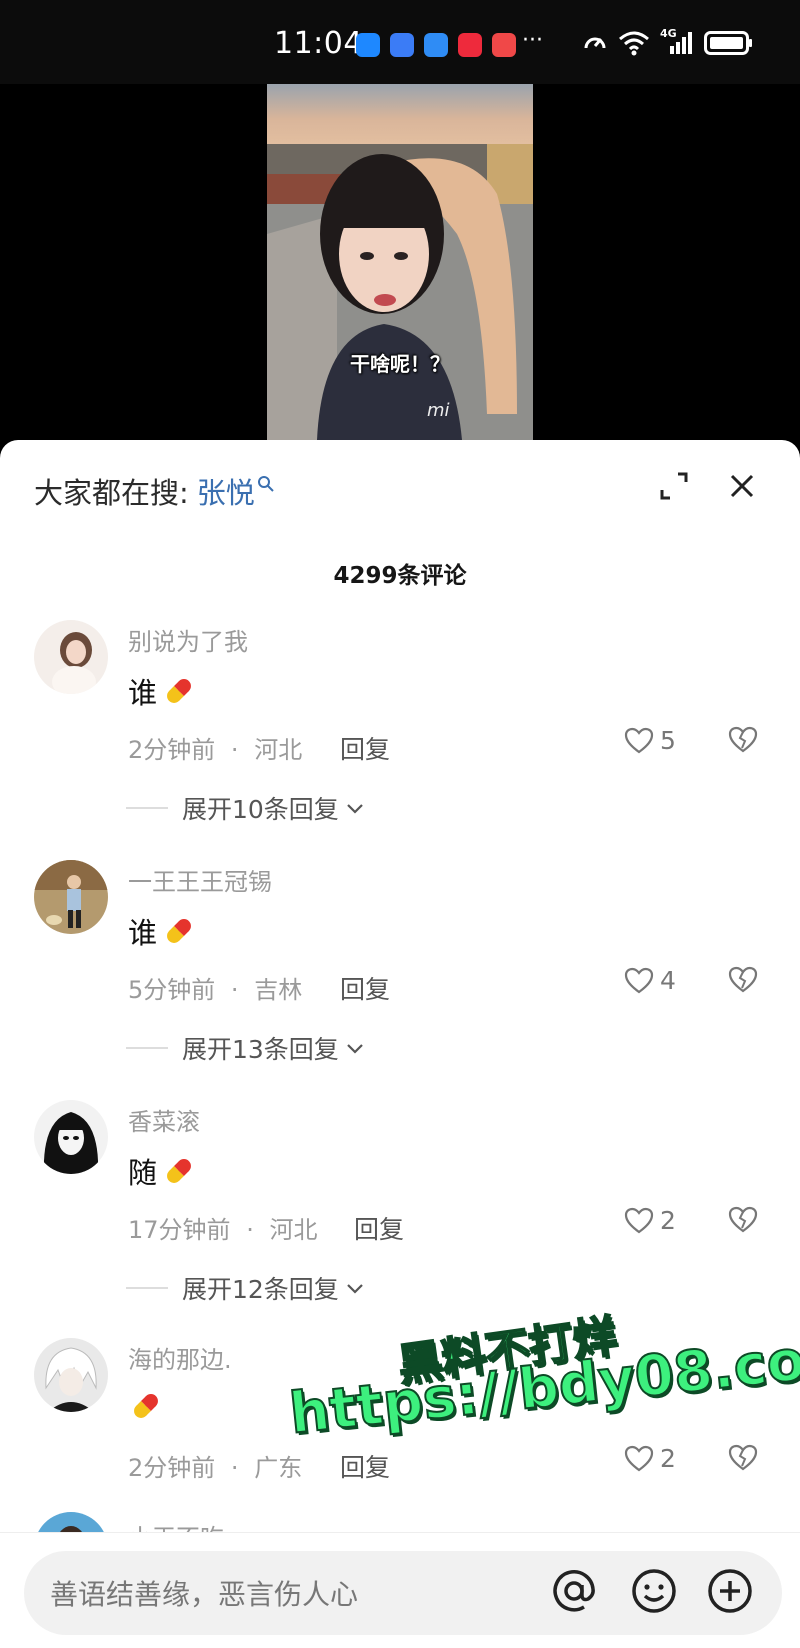 The width and height of the screenshot is (800, 1648). What do you see at coordinates (400, 364) in the screenshot?
I see `video-caption: 干啥呢！？` at bounding box center [400, 364].